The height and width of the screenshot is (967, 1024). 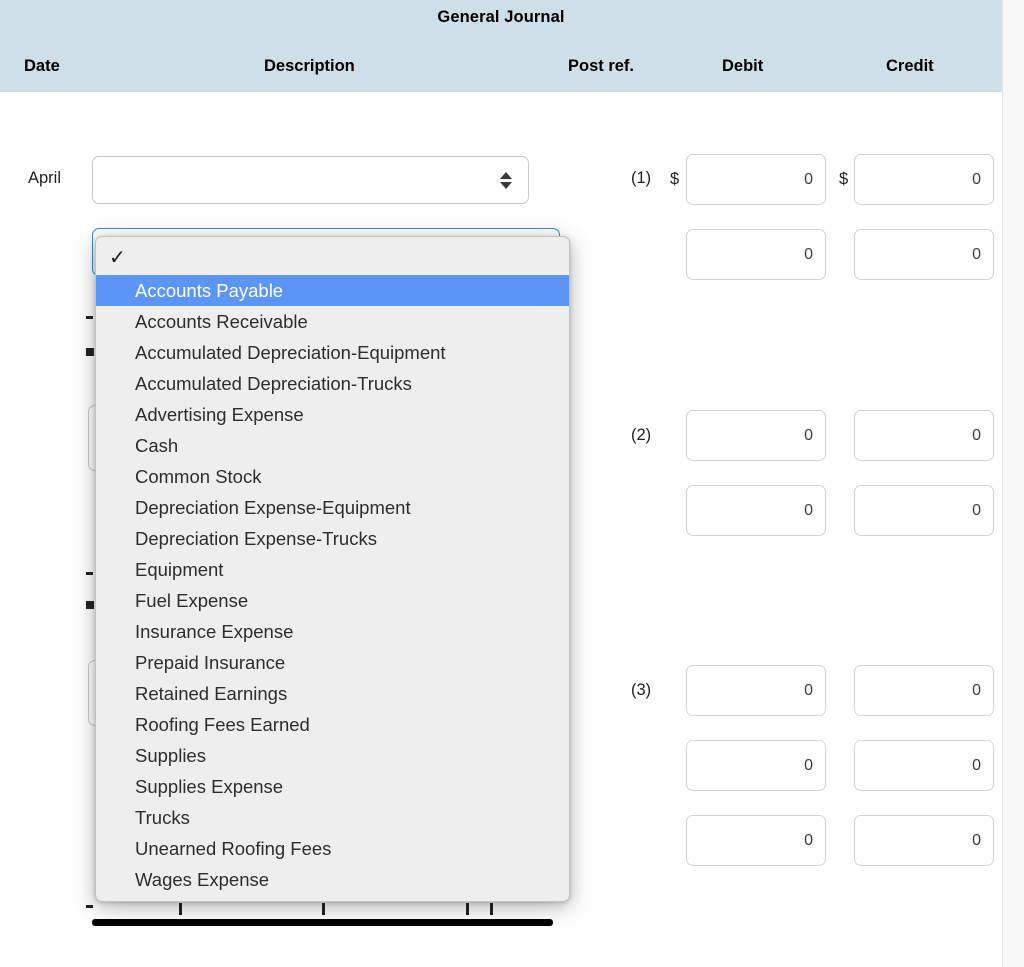 What do you see at coordinates (45, 178) in the screenshot?
I see `date-label-april: April` at bounding box center [45, 178].